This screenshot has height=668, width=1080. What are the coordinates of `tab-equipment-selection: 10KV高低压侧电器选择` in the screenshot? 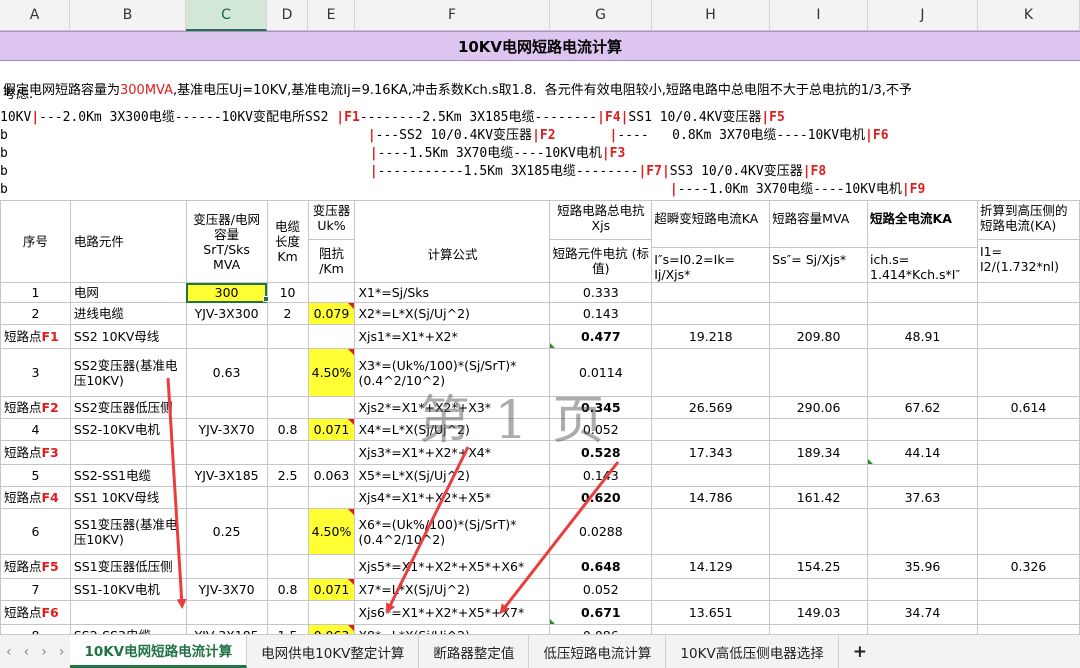 It's located at (752, 651).